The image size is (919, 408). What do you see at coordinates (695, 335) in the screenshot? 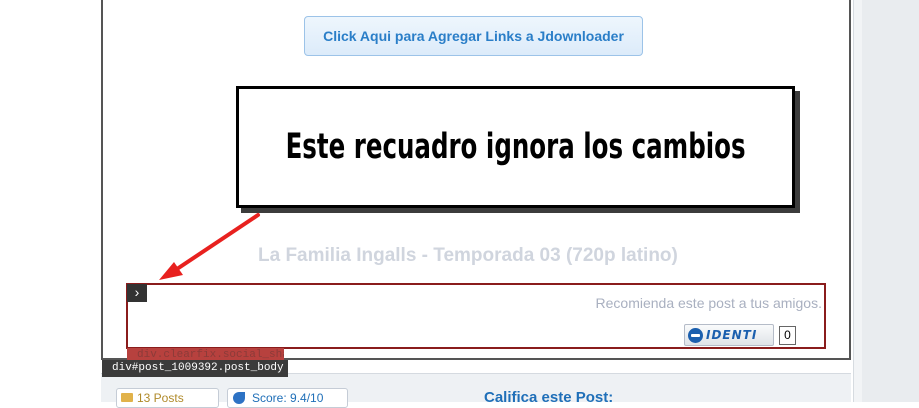
I see `identi-logo-icon` at bounding box center [695, 335].